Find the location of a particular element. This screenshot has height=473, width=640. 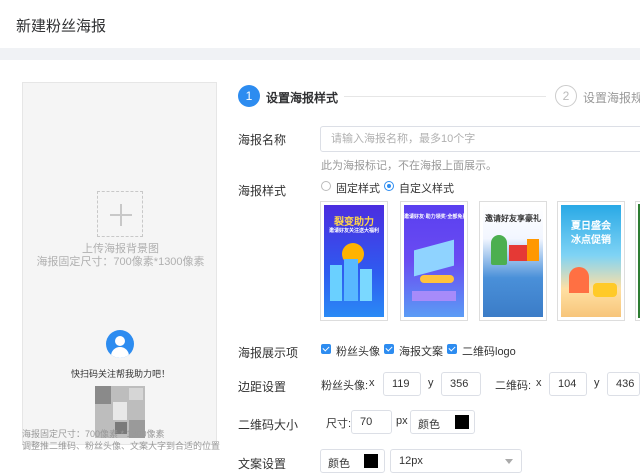

step-2-indicator: 2 is located at coordinates (566, 96).